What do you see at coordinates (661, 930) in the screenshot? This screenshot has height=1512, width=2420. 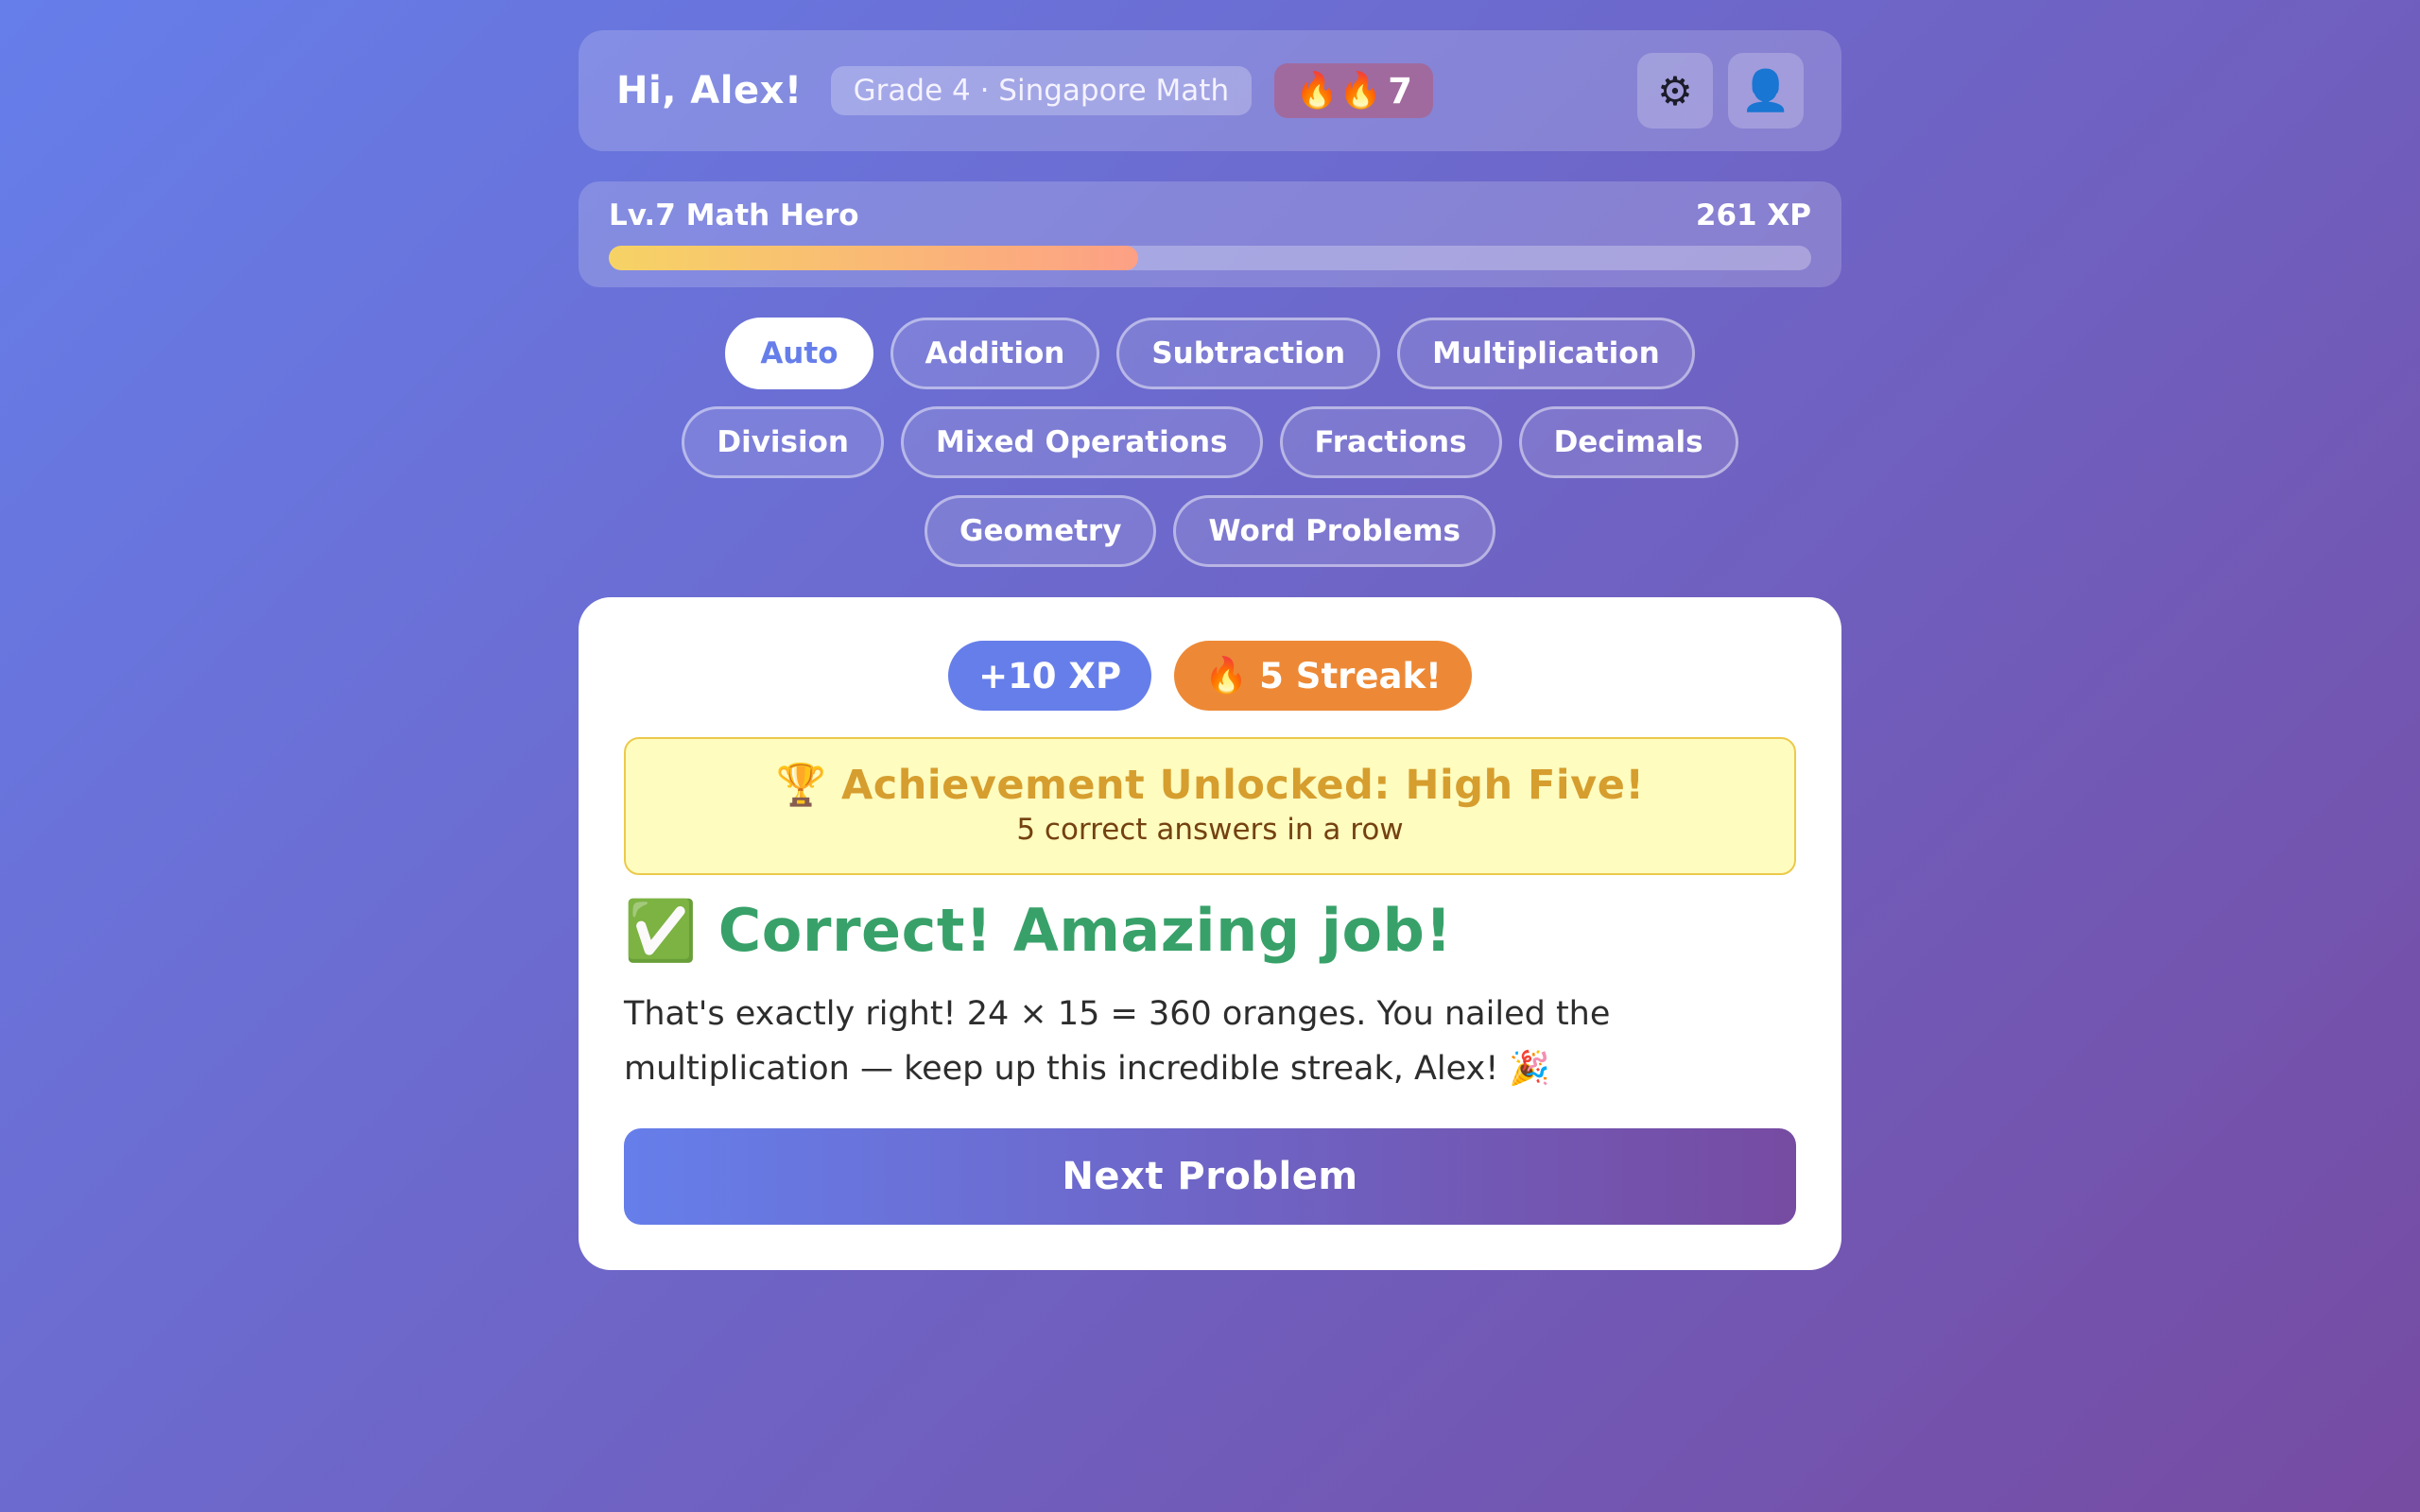 I see `check-icon: ✅` at bounding box center [661, 930].